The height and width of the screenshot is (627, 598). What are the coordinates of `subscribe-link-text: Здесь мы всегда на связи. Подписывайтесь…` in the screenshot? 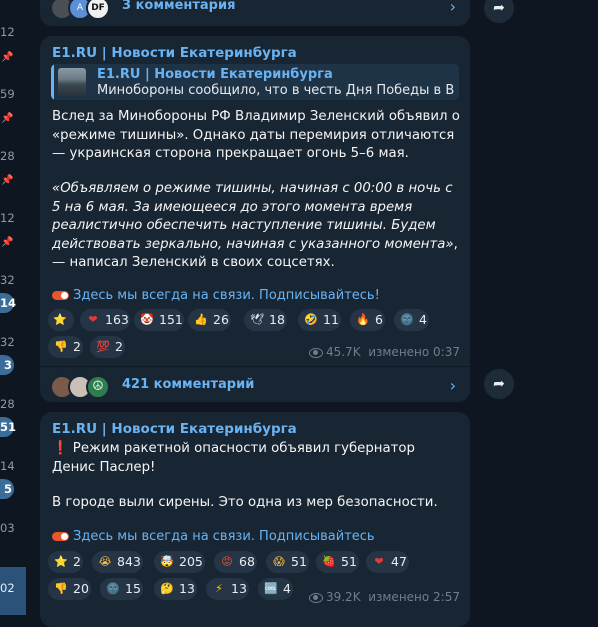 It's located at (226, 295).